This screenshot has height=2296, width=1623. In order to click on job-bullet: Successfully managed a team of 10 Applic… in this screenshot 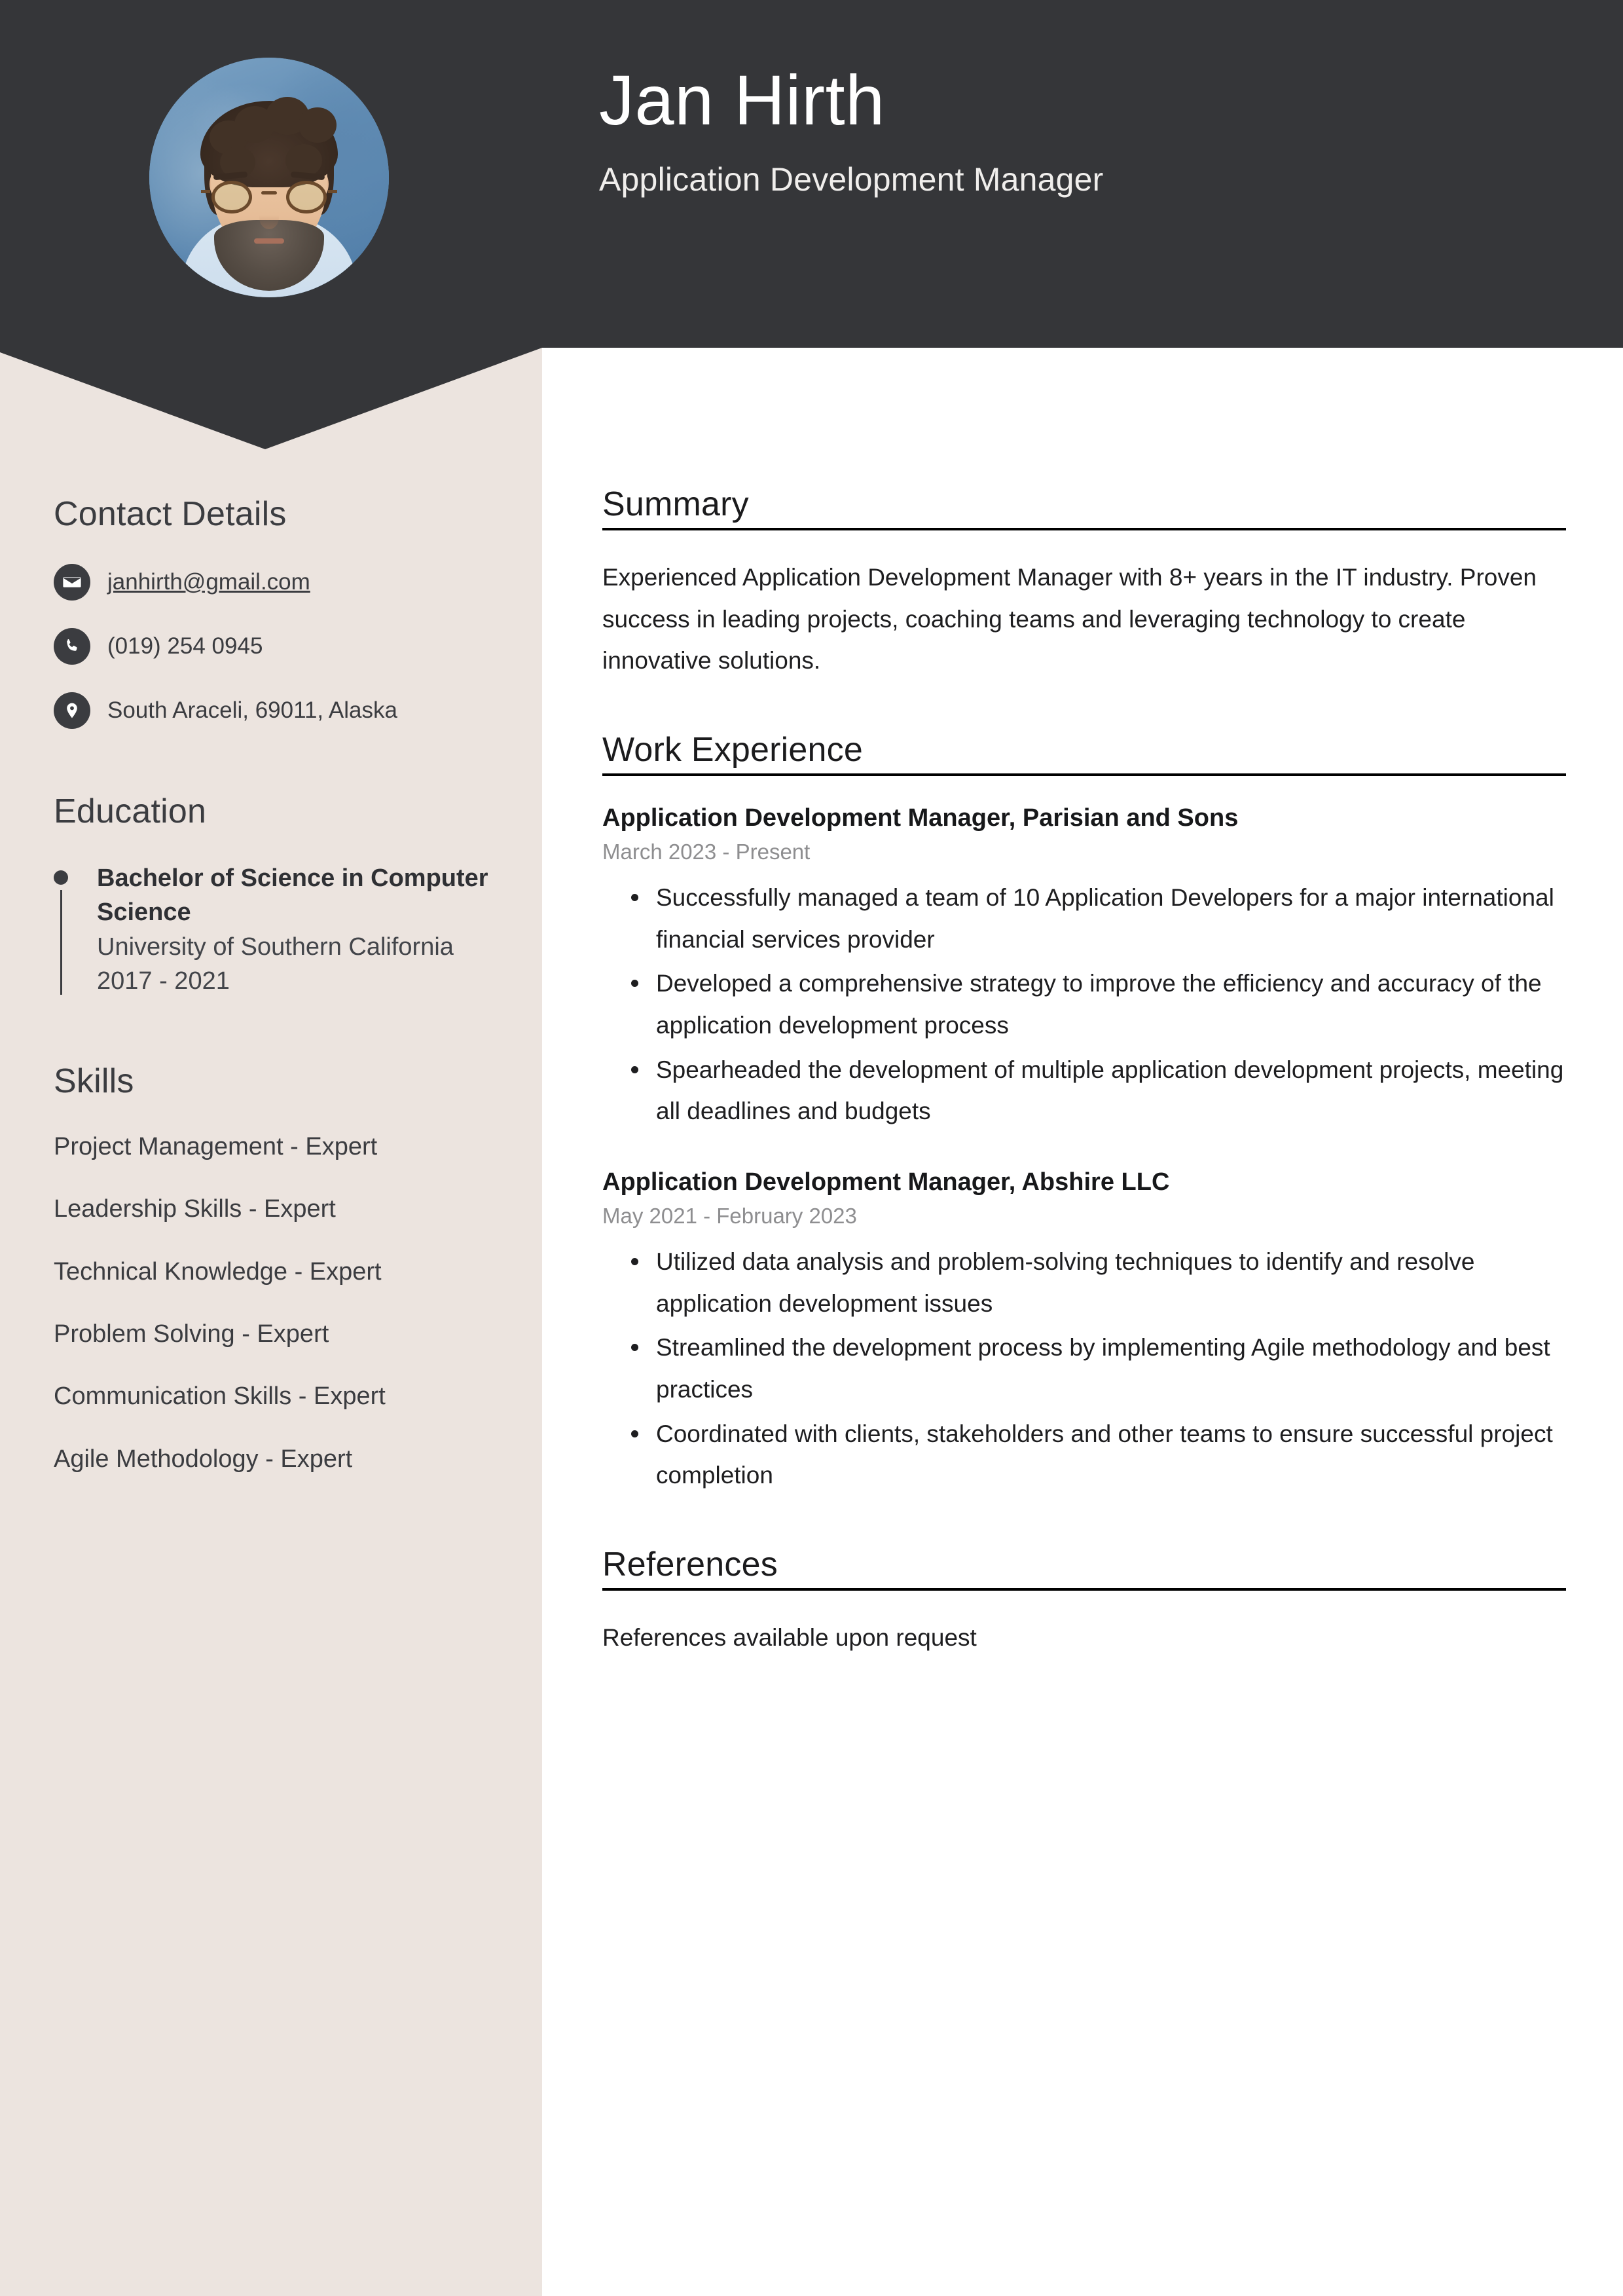, I will do `click(1098, 919)`.